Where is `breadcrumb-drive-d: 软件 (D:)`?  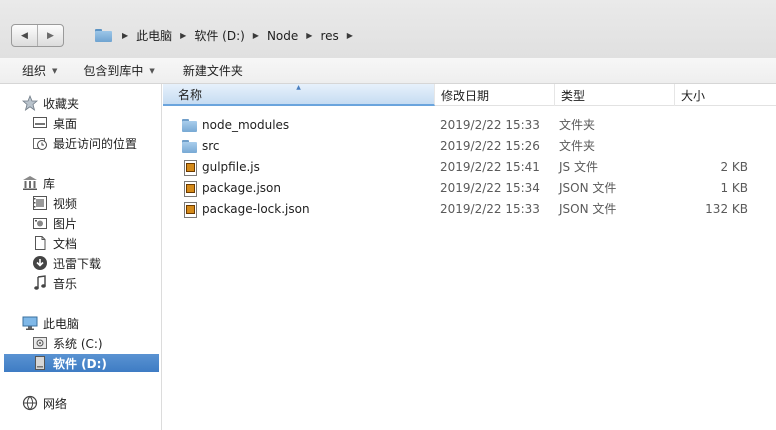
breadcrumb-drive-d: 软件 (D:) is located at coordinates (219, 35).